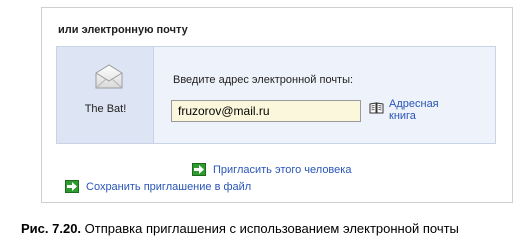  I want to click on address-book-link: Адресная книга, so click(419, 110).